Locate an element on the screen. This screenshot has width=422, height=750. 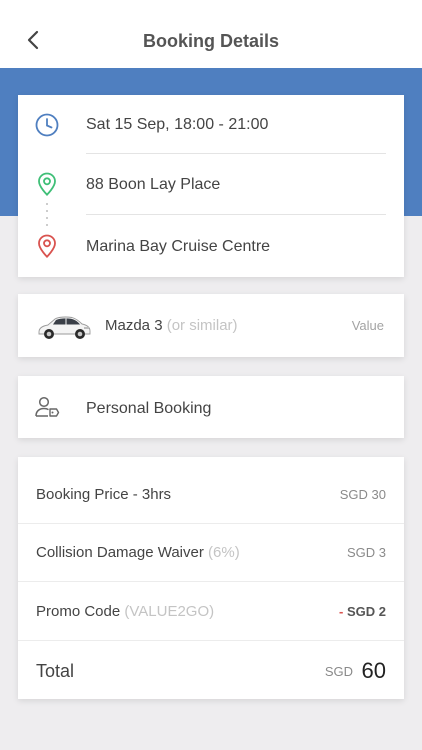
car-image is located at coordinates (64, 327).